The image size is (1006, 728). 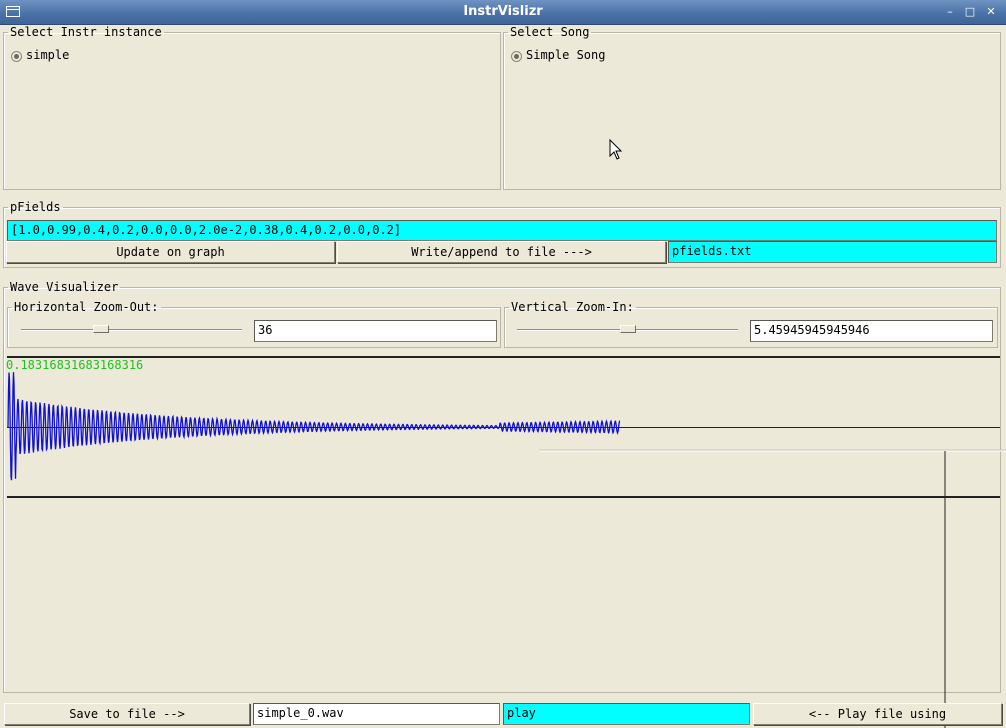 I want to click on mouse-pointer-icon, so click(x=616, y=149).